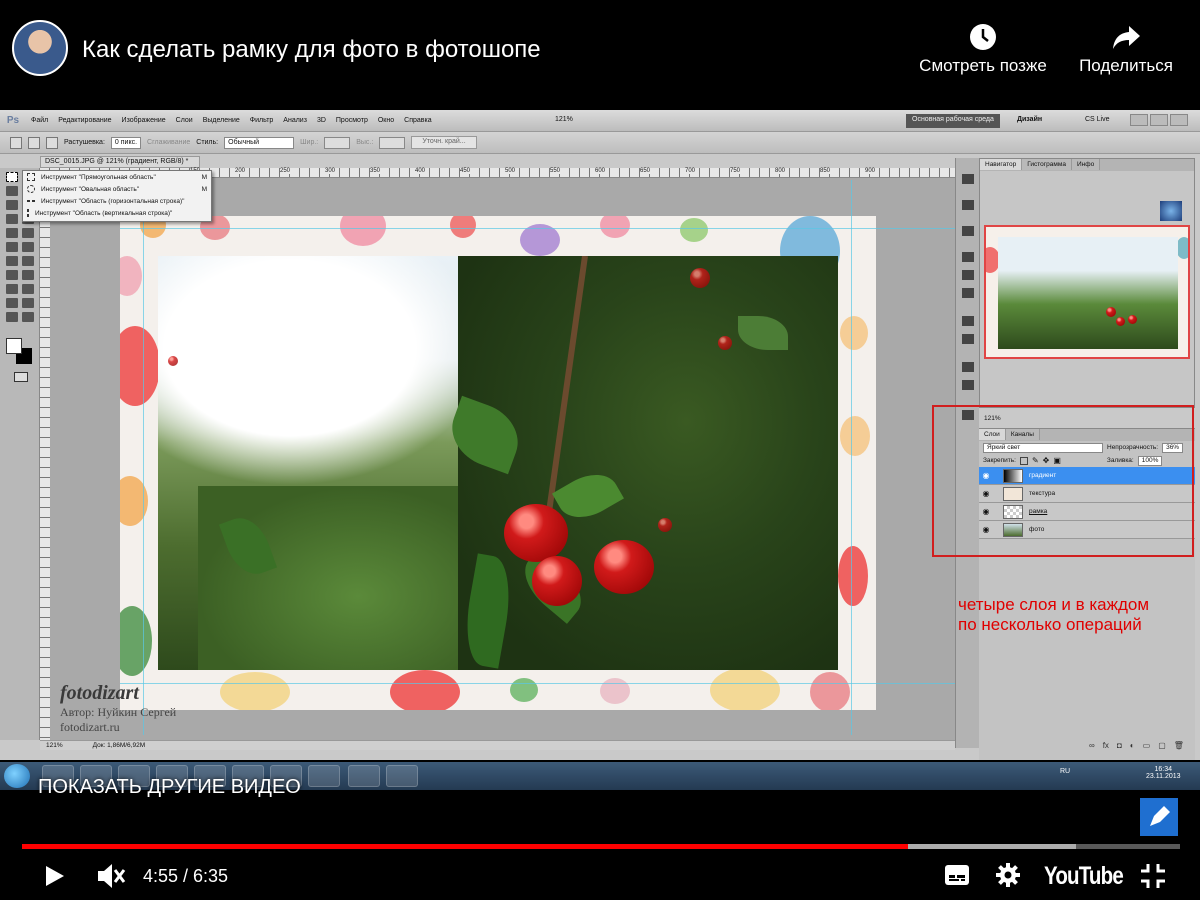 The height and width of the screenshot is (900, 1200). What do you see at coordinates (1126, 47) in the screenshot?
I see `share-button: Поделиться` at bounding box center [1126, 47].